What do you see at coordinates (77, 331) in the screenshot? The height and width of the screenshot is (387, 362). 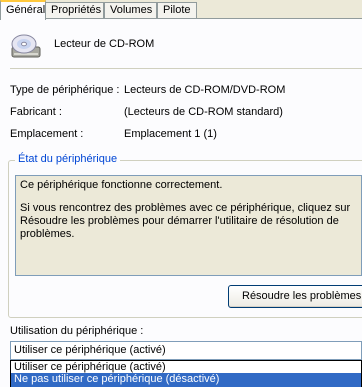 I see `device-usage-label: Utilisation du périphérique :` at bounding box center [77, 331].